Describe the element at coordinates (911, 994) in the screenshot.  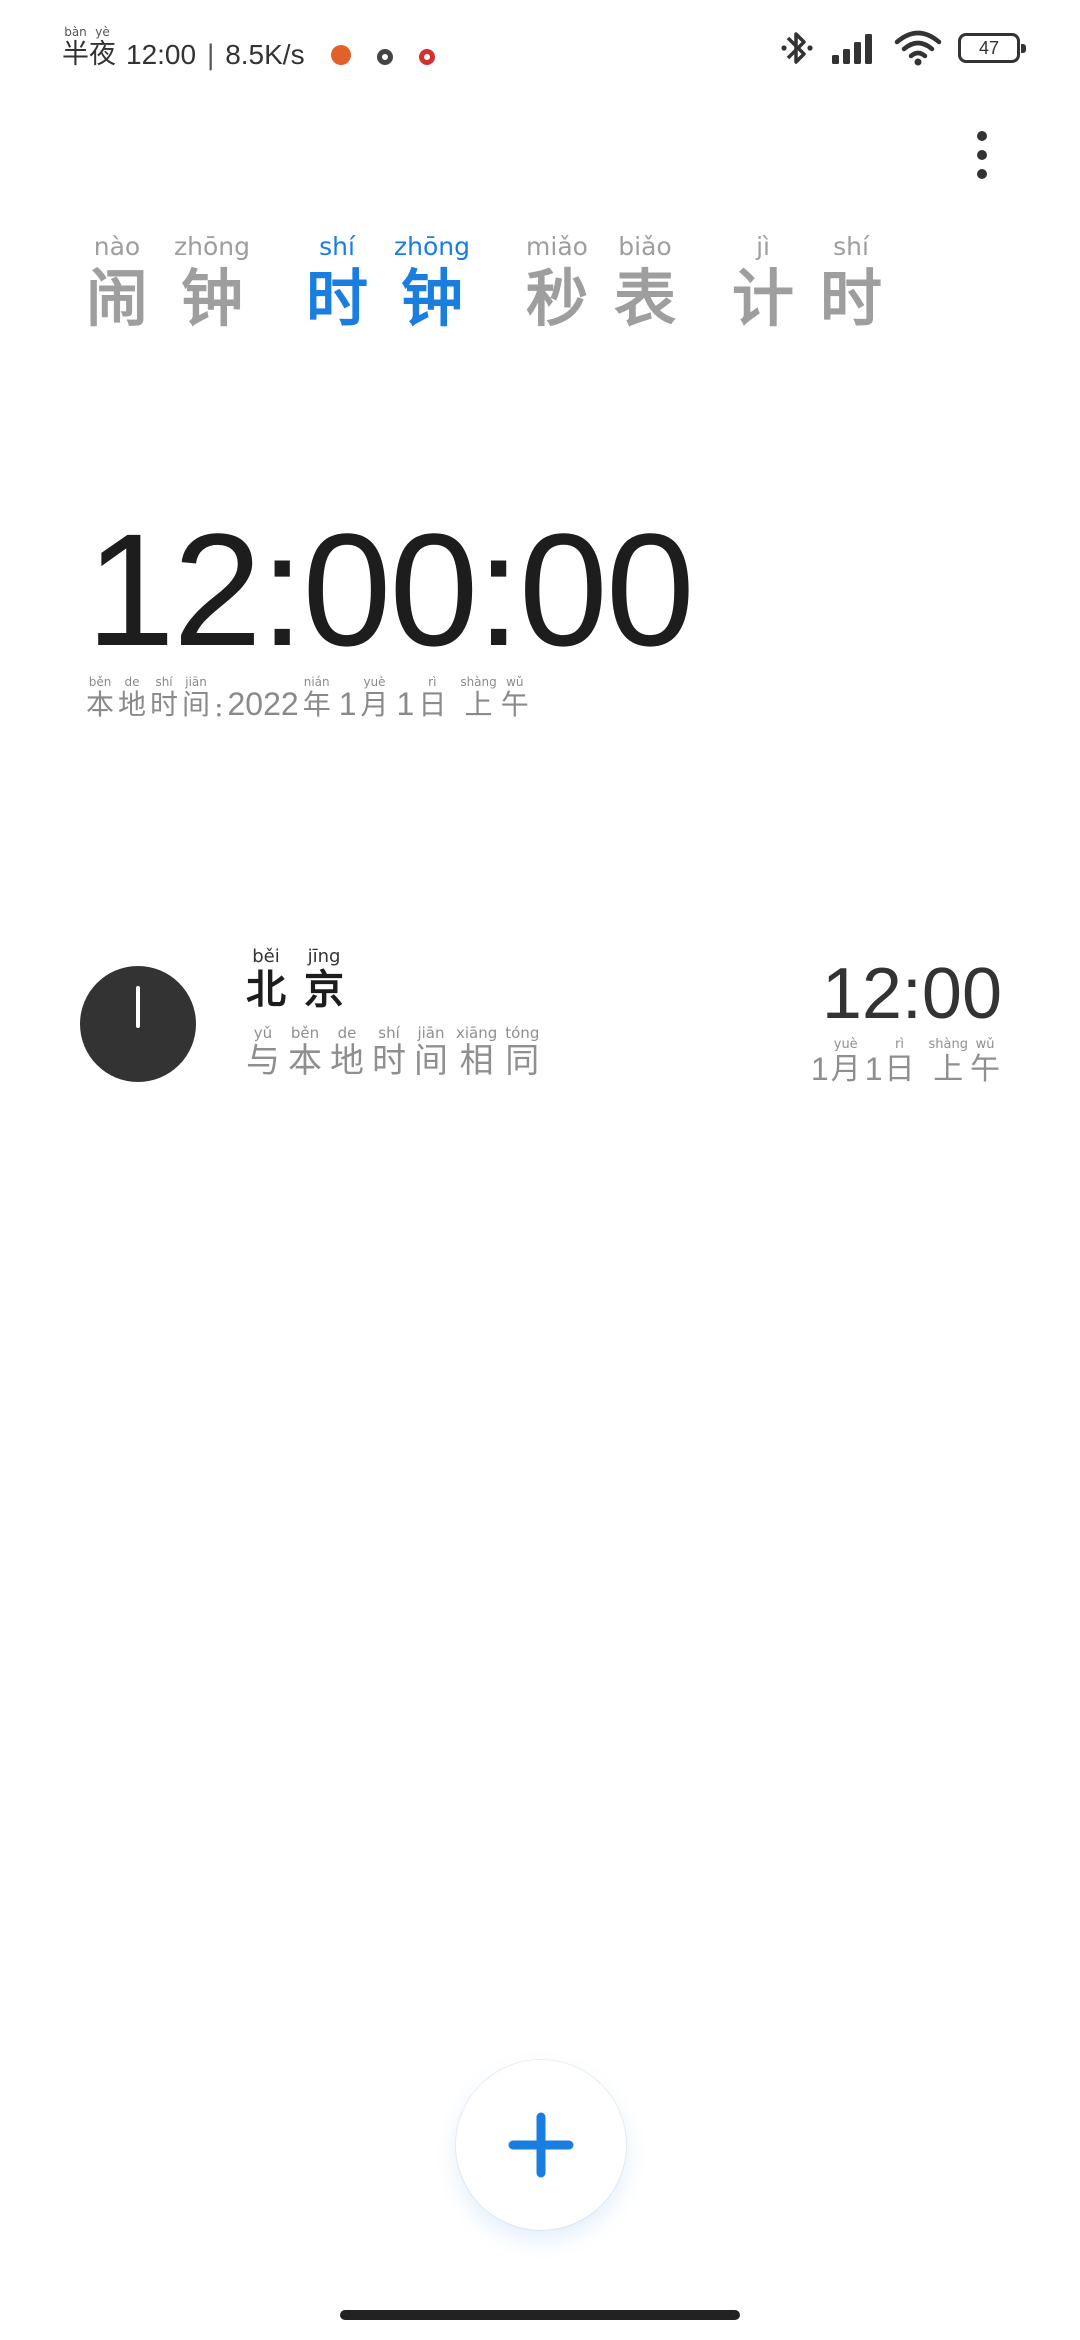
I see `city-time: 12:00` at that location.